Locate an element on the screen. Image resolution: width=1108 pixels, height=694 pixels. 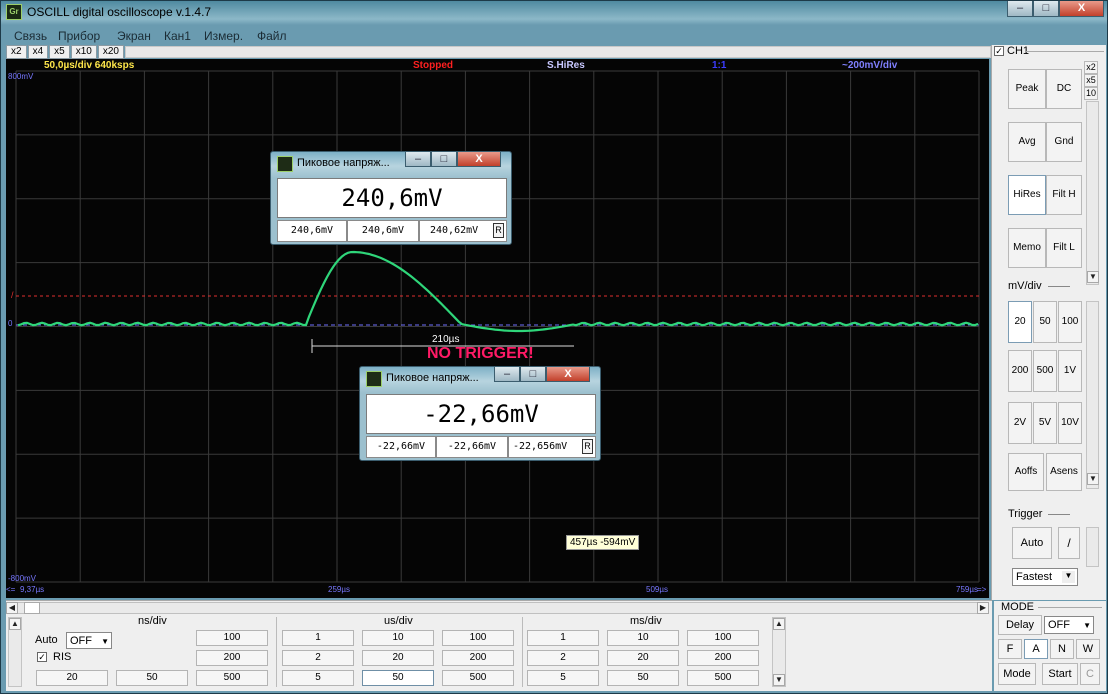
mvdiv-50-button: 50 is located at coordinates (1045, 322).